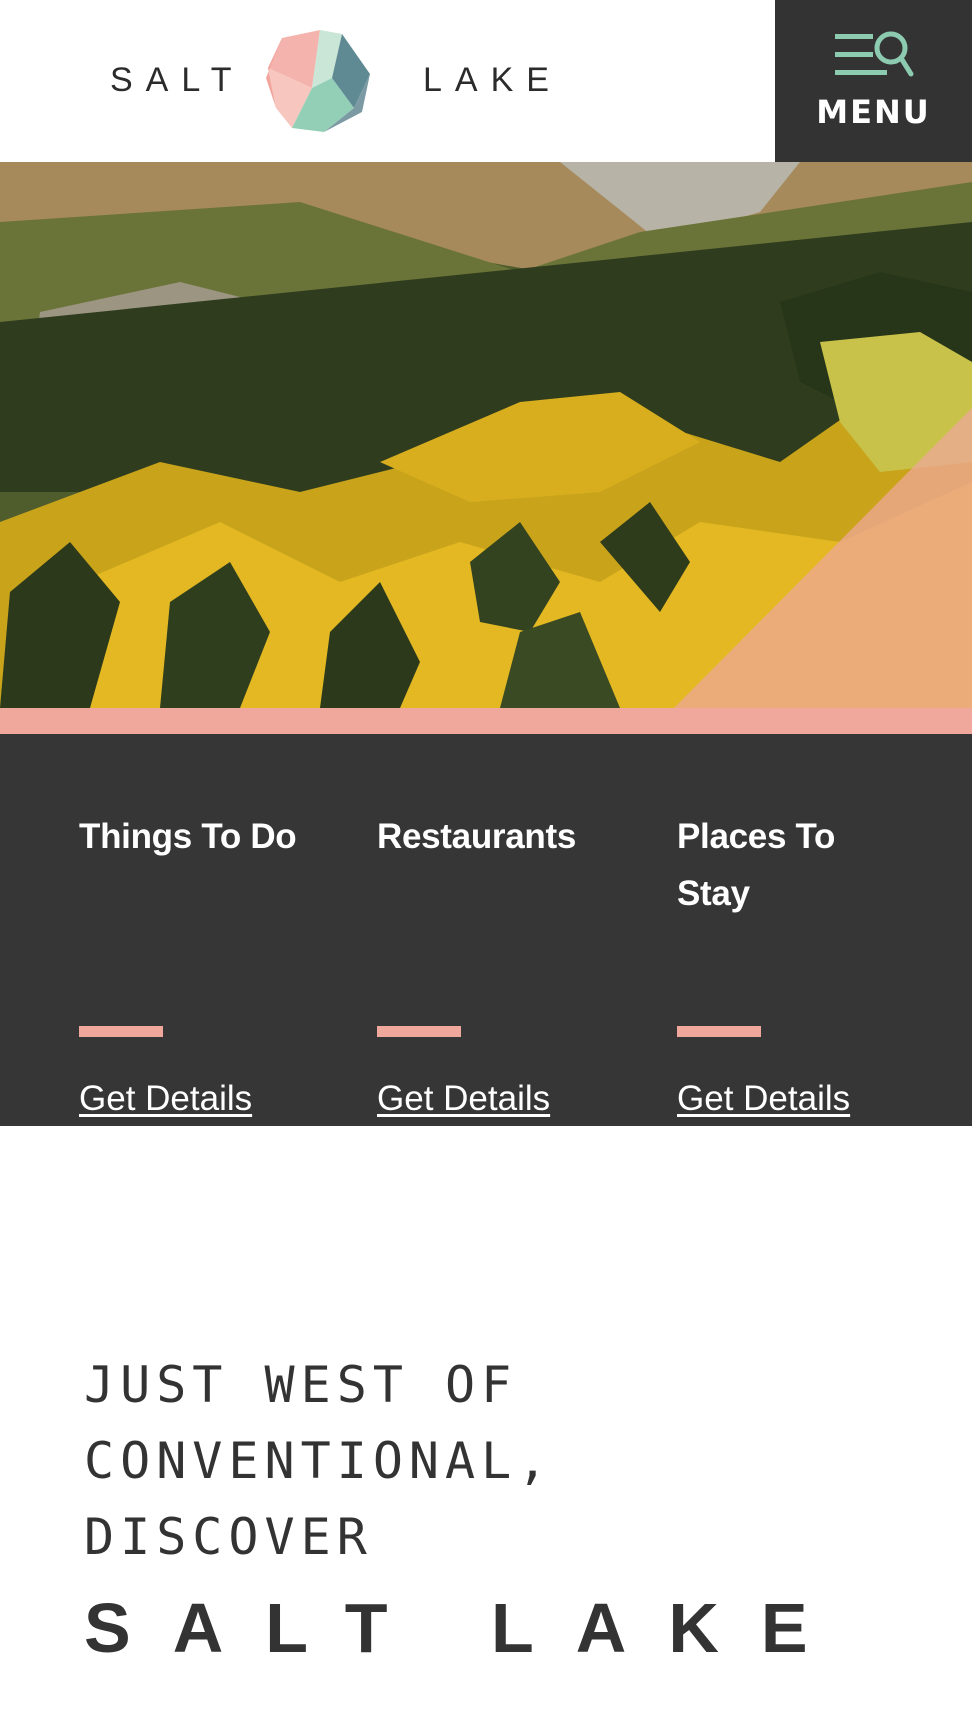  What do you see at coordinates (486, 721) in the screenshot?
I see `accent-strip` at bounding box center [486, 721].